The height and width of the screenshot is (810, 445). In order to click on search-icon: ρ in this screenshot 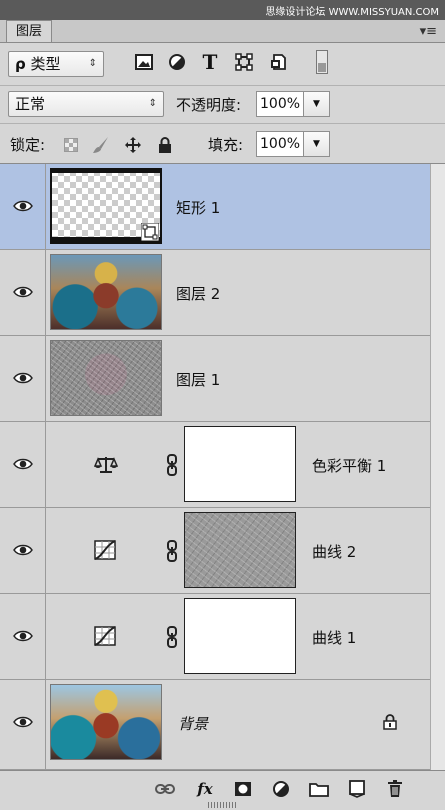, I will do `click(20, 64)`.